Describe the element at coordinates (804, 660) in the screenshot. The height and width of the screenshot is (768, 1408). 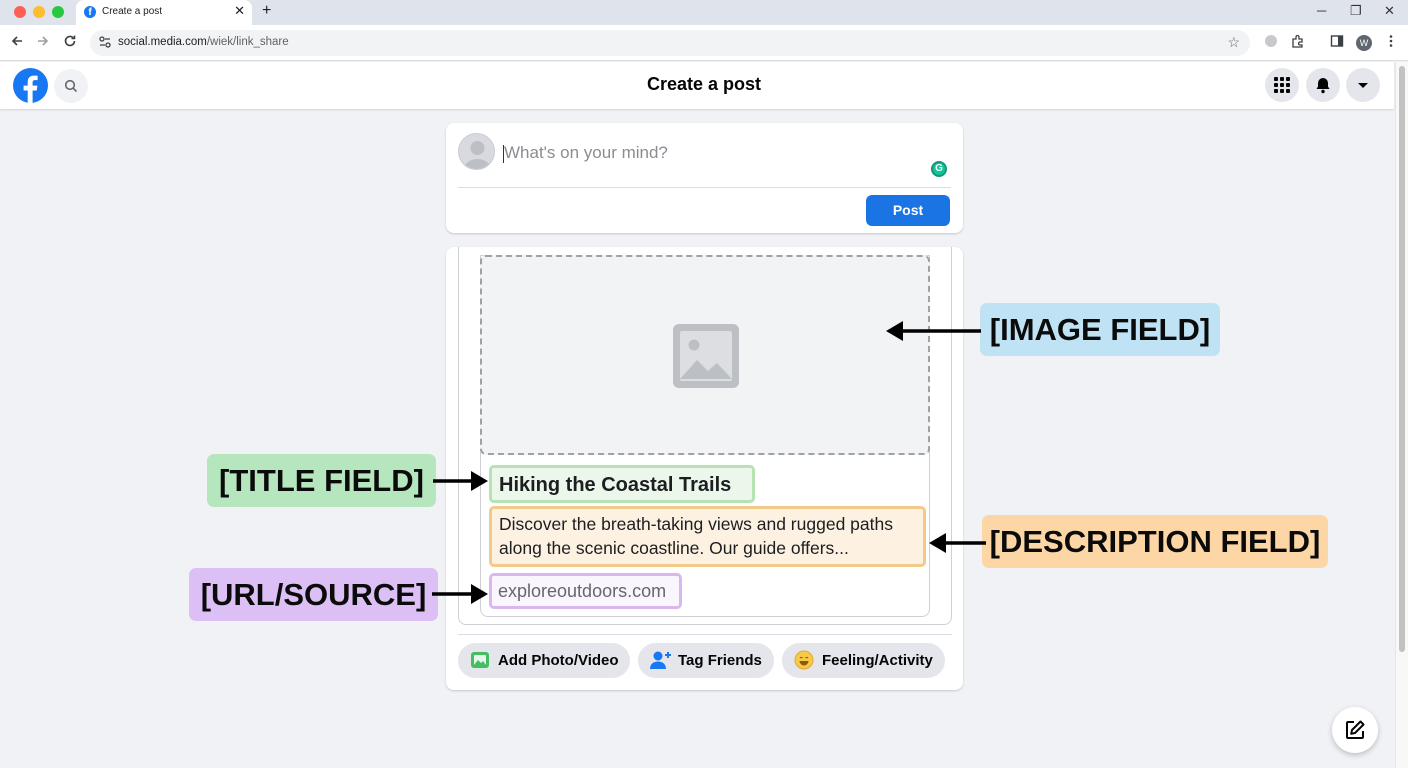
I see `feeling-icon` at that location.